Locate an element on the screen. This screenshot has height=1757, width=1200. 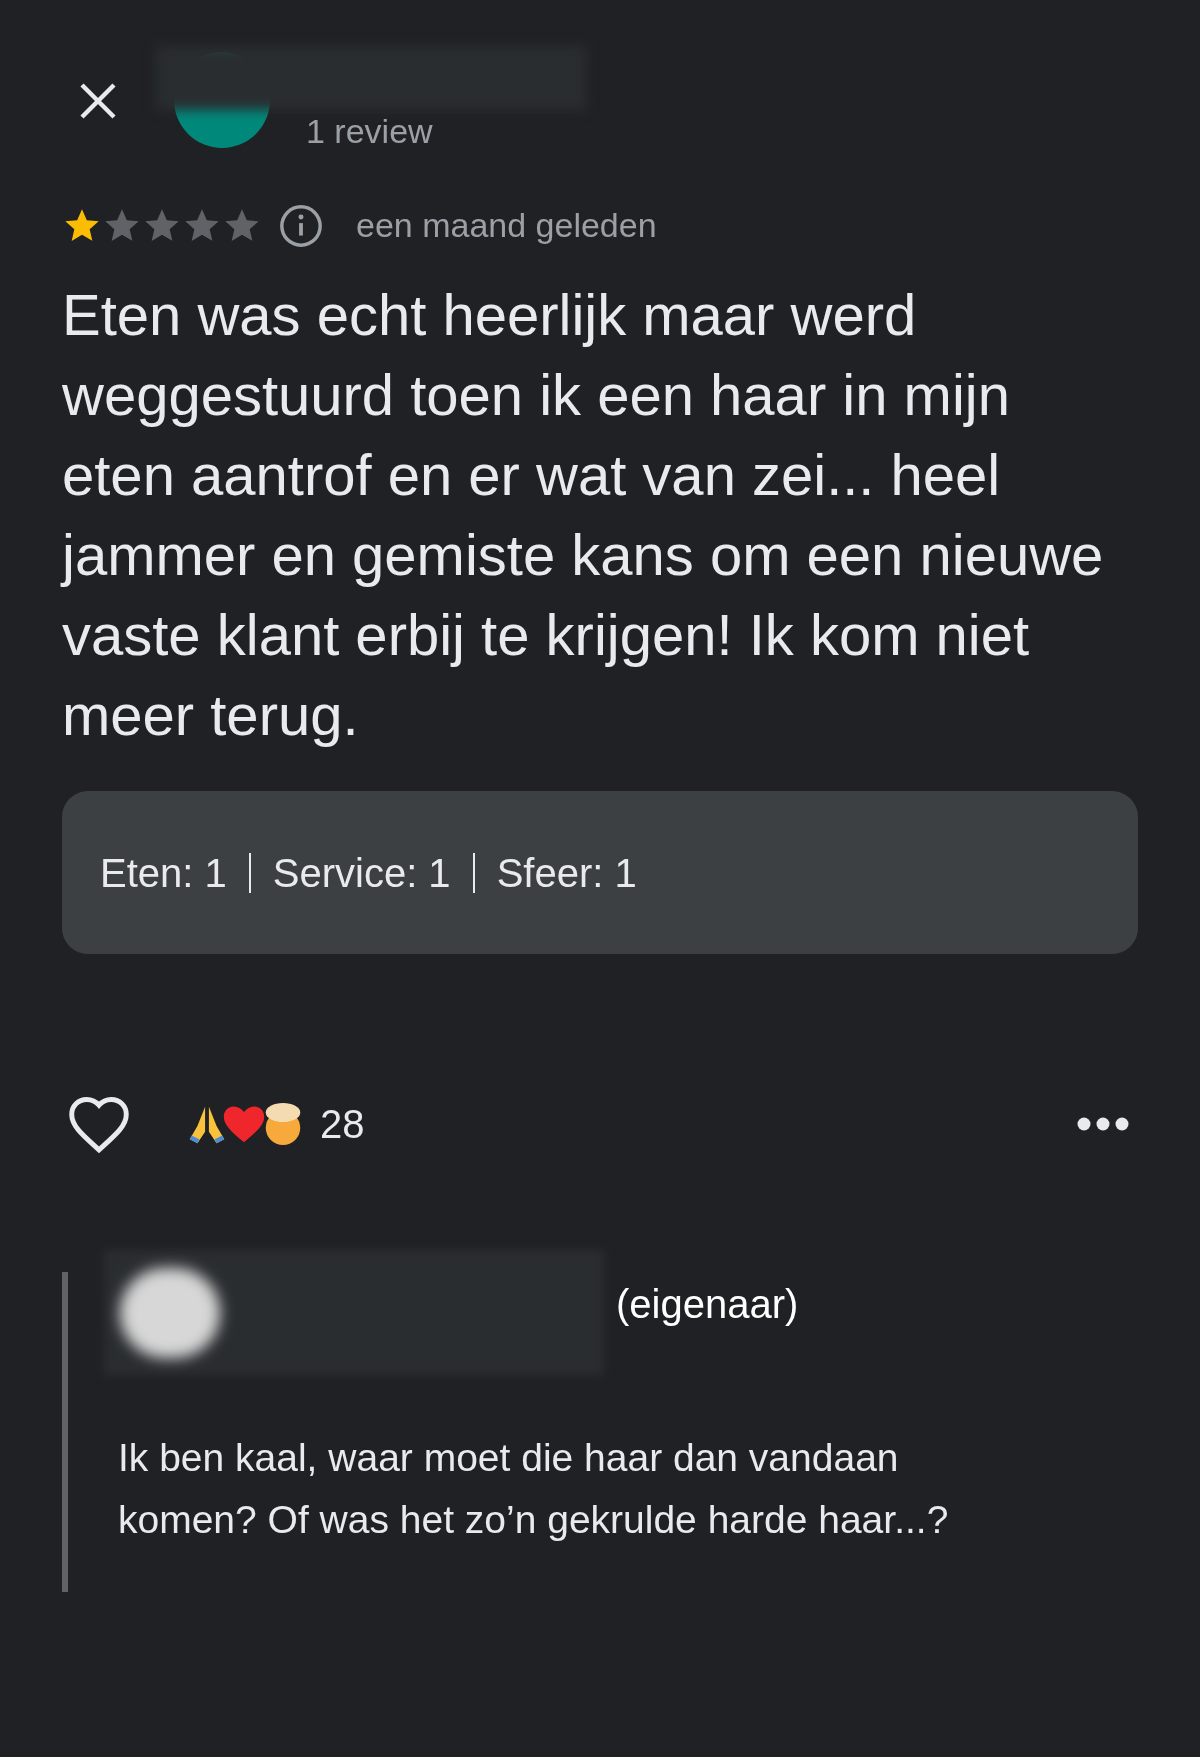
owner-reply-text: Ik ben kaal, waar moet die haar dan vandaan komen? Of was het zo’n gekrulde harde haar...? is located at coordinates (534, 1489).